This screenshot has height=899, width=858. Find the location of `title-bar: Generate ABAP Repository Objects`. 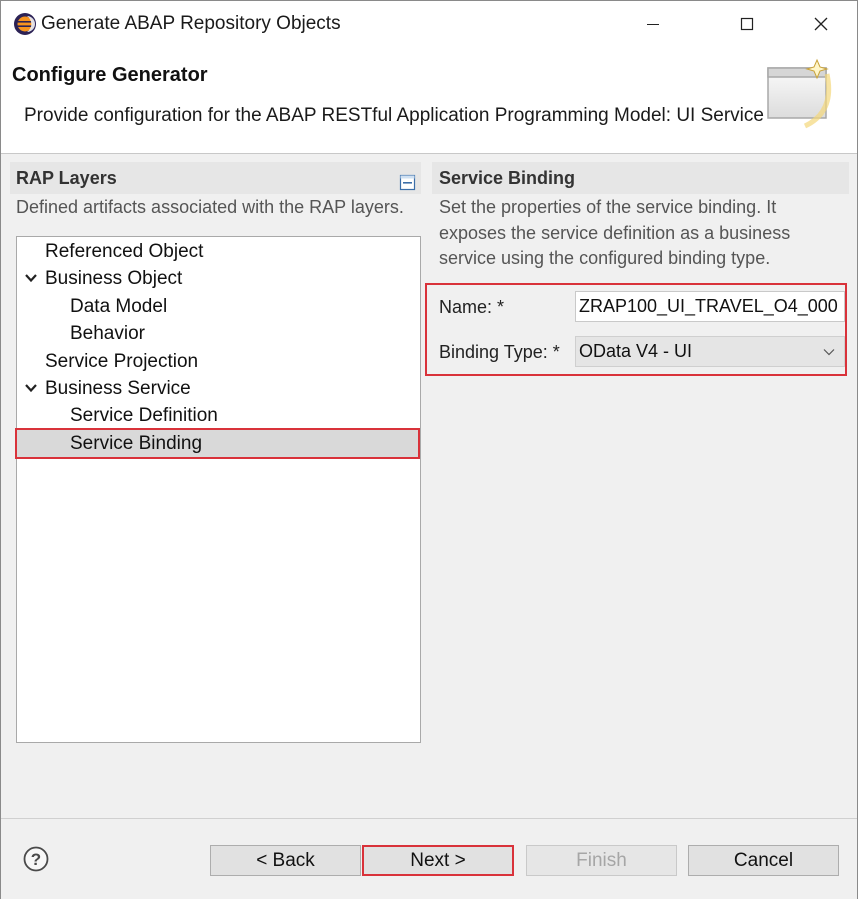

title-bar: Generate ABAP Repository Objects is located at coordinates (429, 23).